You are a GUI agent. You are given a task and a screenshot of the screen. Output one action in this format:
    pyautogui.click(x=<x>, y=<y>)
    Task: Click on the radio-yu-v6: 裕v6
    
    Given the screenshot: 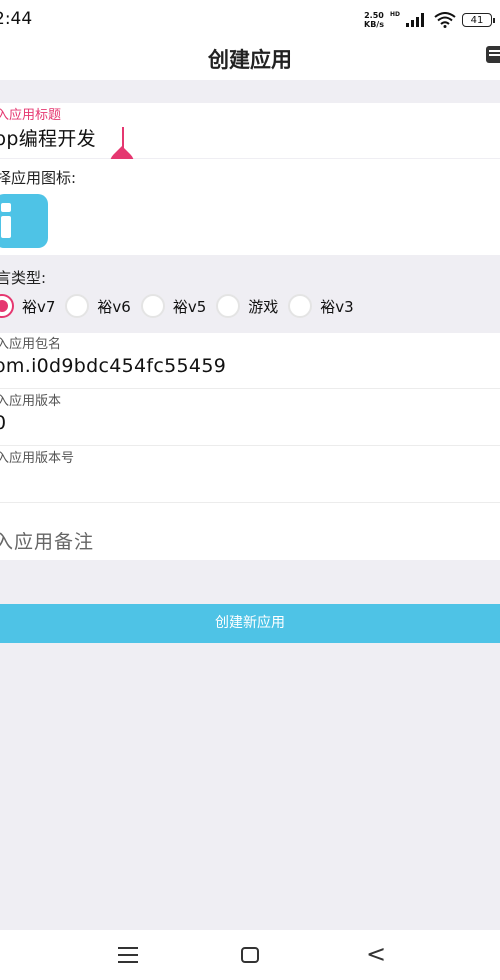 What is the action you would take?
    pyautogui.click(x=98, y=306)
    